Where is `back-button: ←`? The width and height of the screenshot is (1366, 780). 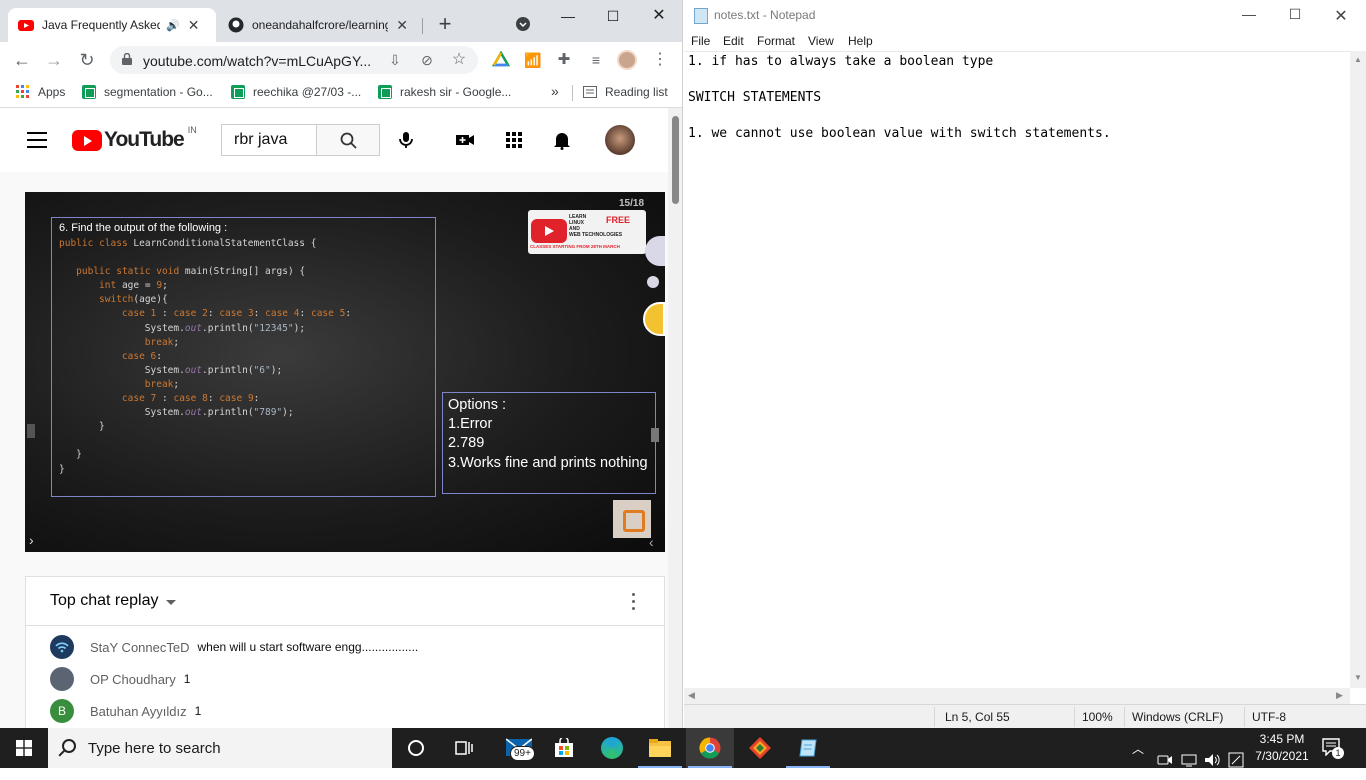 back-button: ← is located at coordinates (22, 60).